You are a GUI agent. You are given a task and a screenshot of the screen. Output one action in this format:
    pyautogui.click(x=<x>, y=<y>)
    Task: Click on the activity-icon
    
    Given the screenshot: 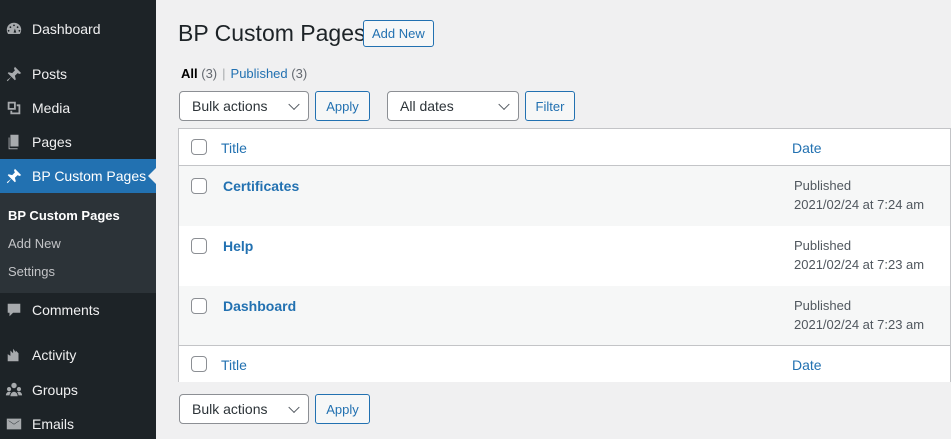 What is the action you would take?
    pyautogui.click(x=14, y=355)
    